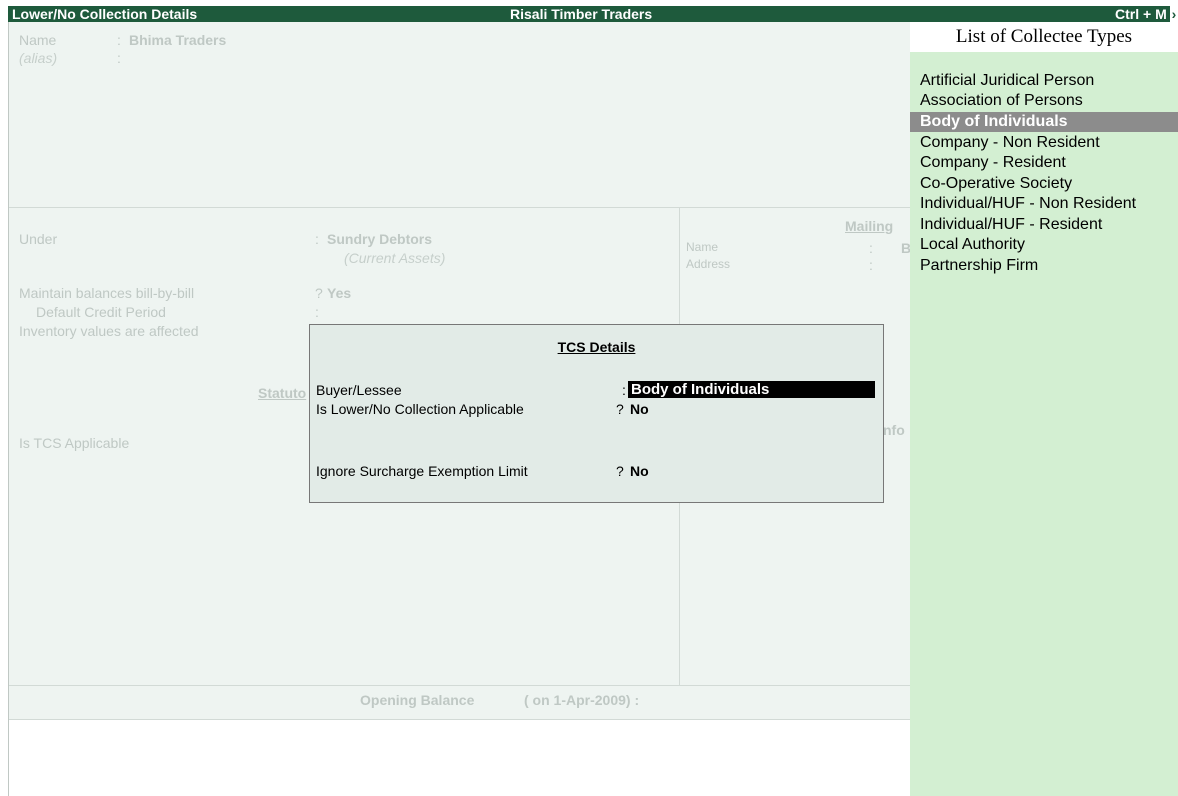 The height and width of the screenshot is (796, 1178). Describe the element at coordinates (869, 226) in the screenshot. I see `mailing-heading: Mailing` at that location.